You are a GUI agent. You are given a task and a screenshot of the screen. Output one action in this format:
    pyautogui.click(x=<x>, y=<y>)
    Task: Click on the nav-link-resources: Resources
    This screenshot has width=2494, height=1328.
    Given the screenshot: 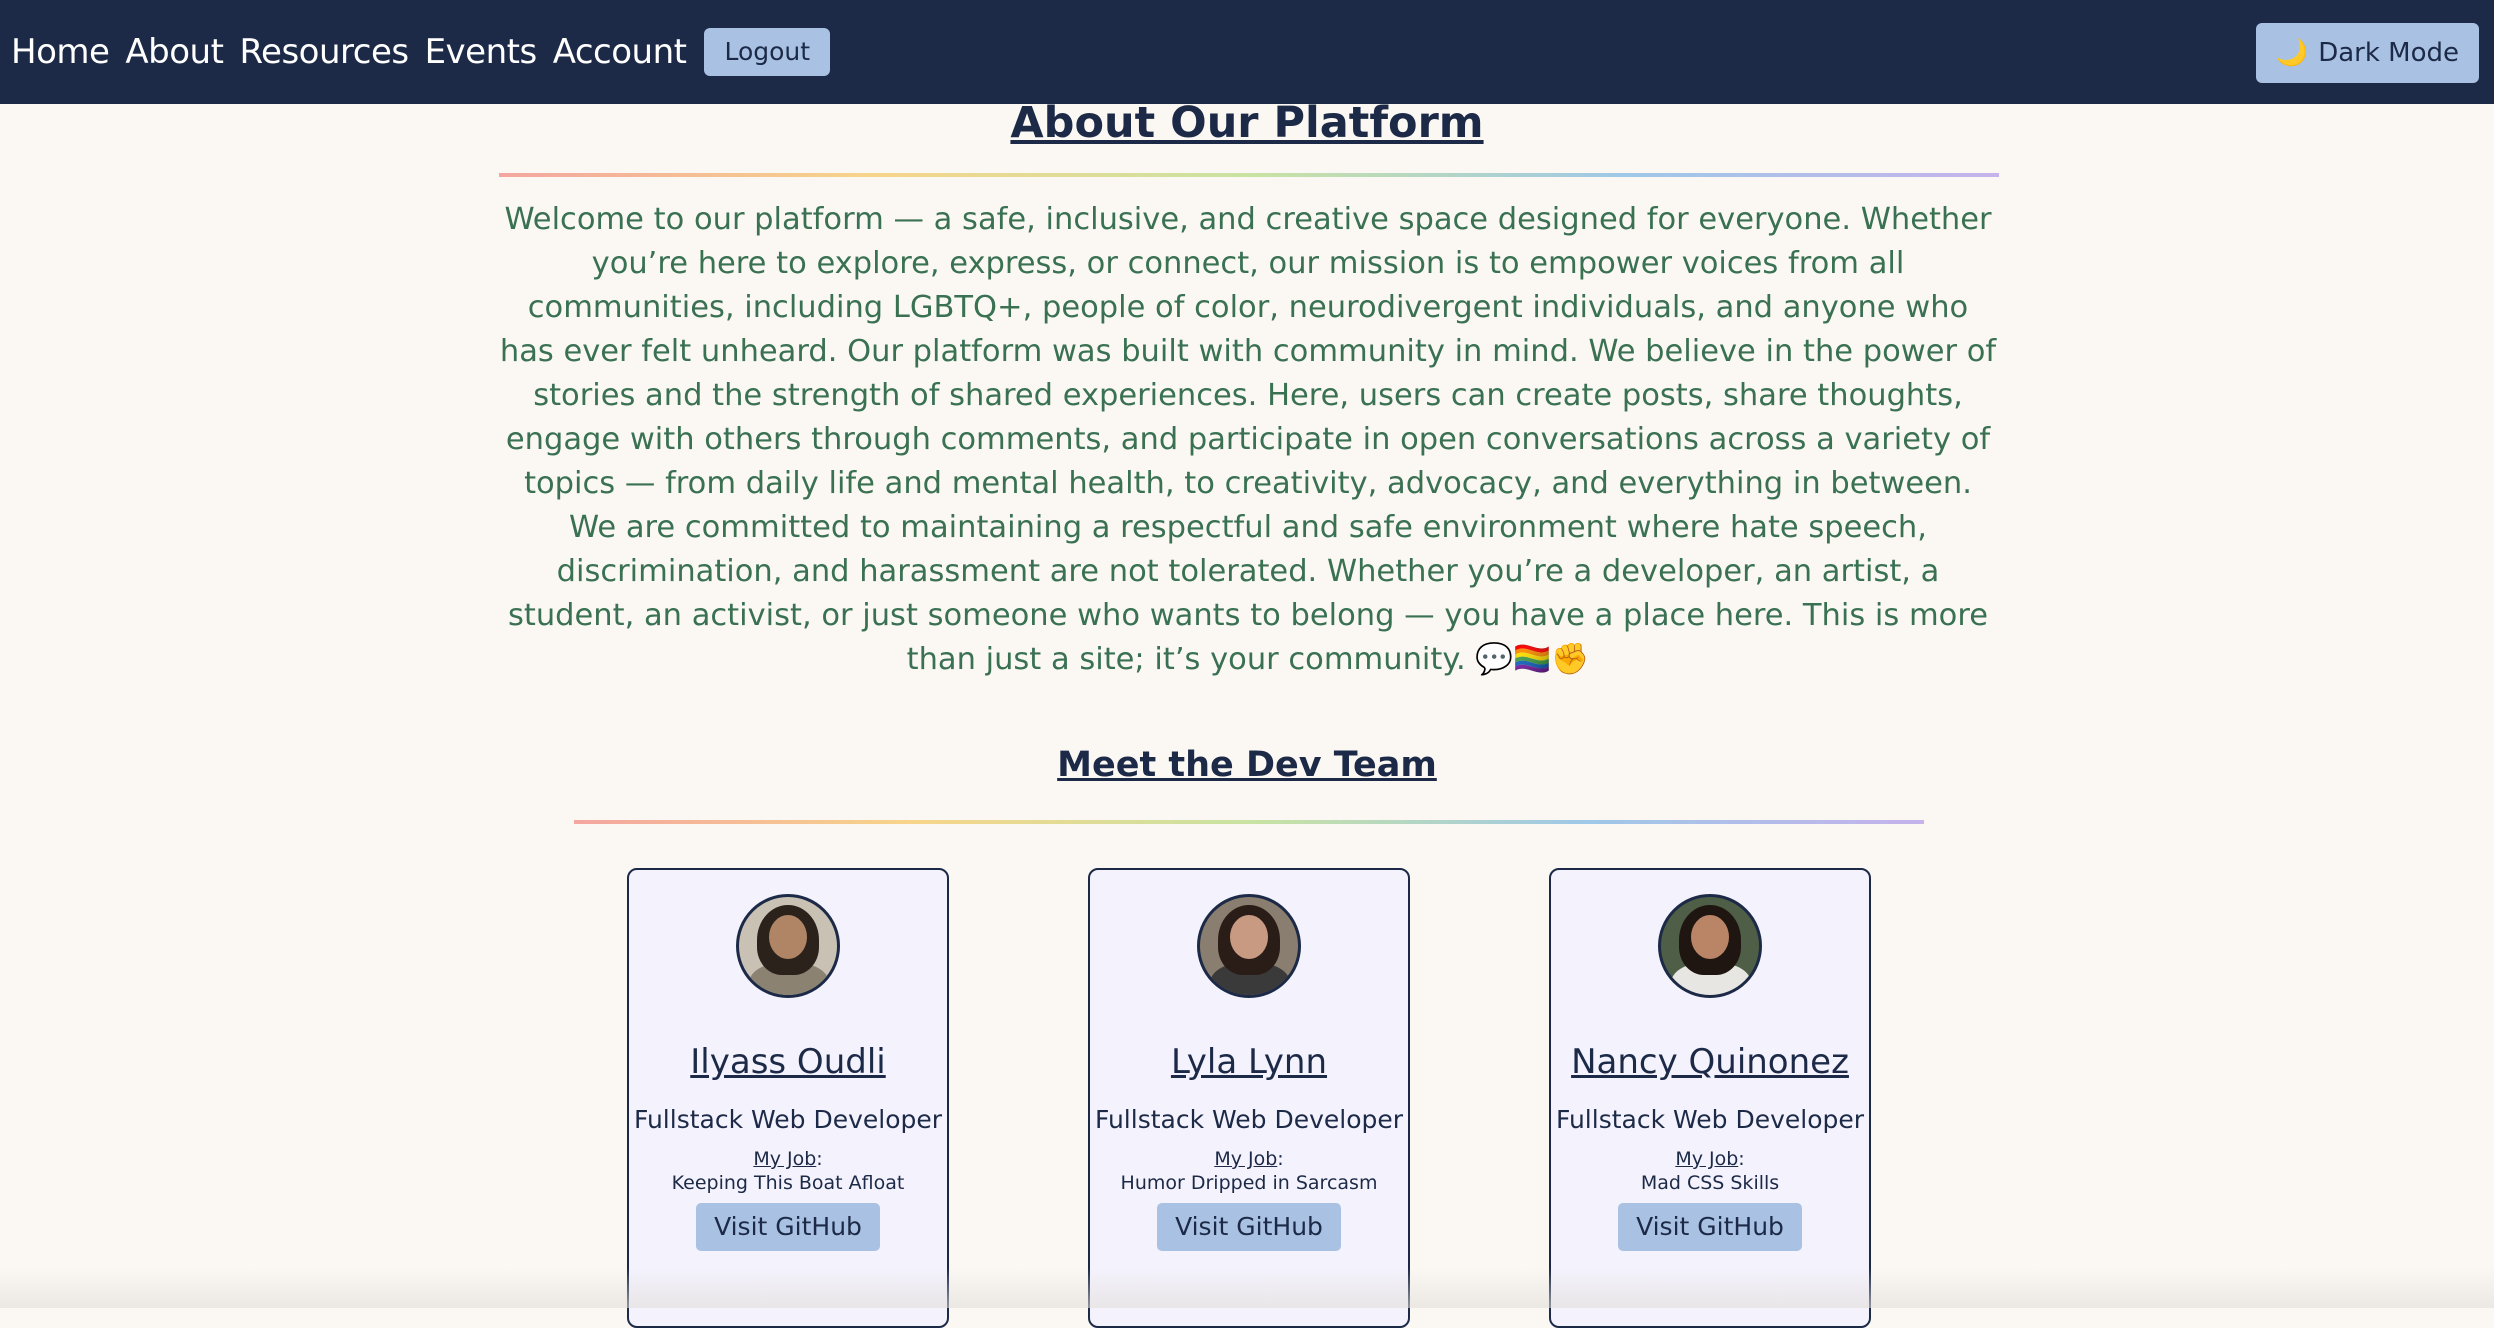 What is the action you would take?
    pyautogui.click(x=324, y=52)
    